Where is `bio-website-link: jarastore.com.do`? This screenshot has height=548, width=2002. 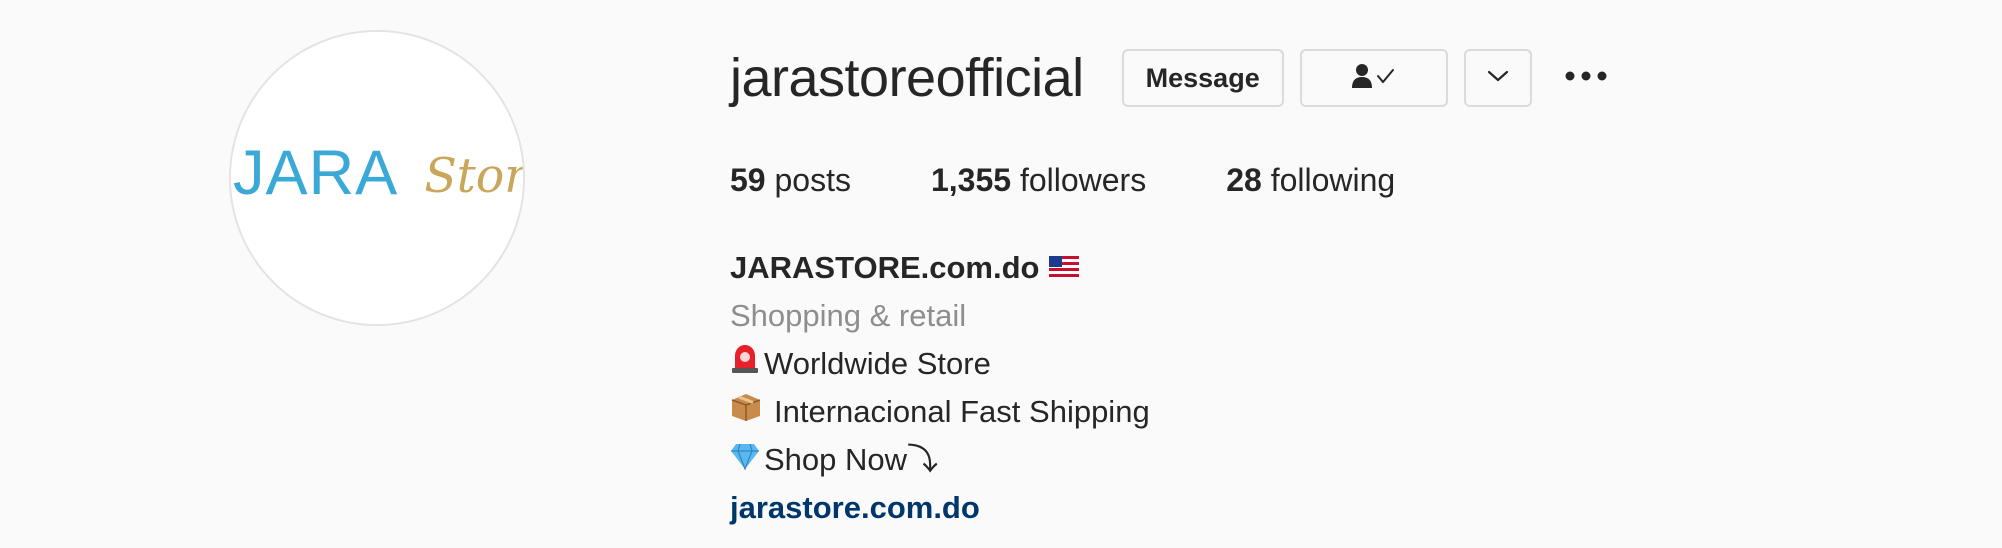 bio-website-link: jarastore.com.do is located at coordinates (940, 508).